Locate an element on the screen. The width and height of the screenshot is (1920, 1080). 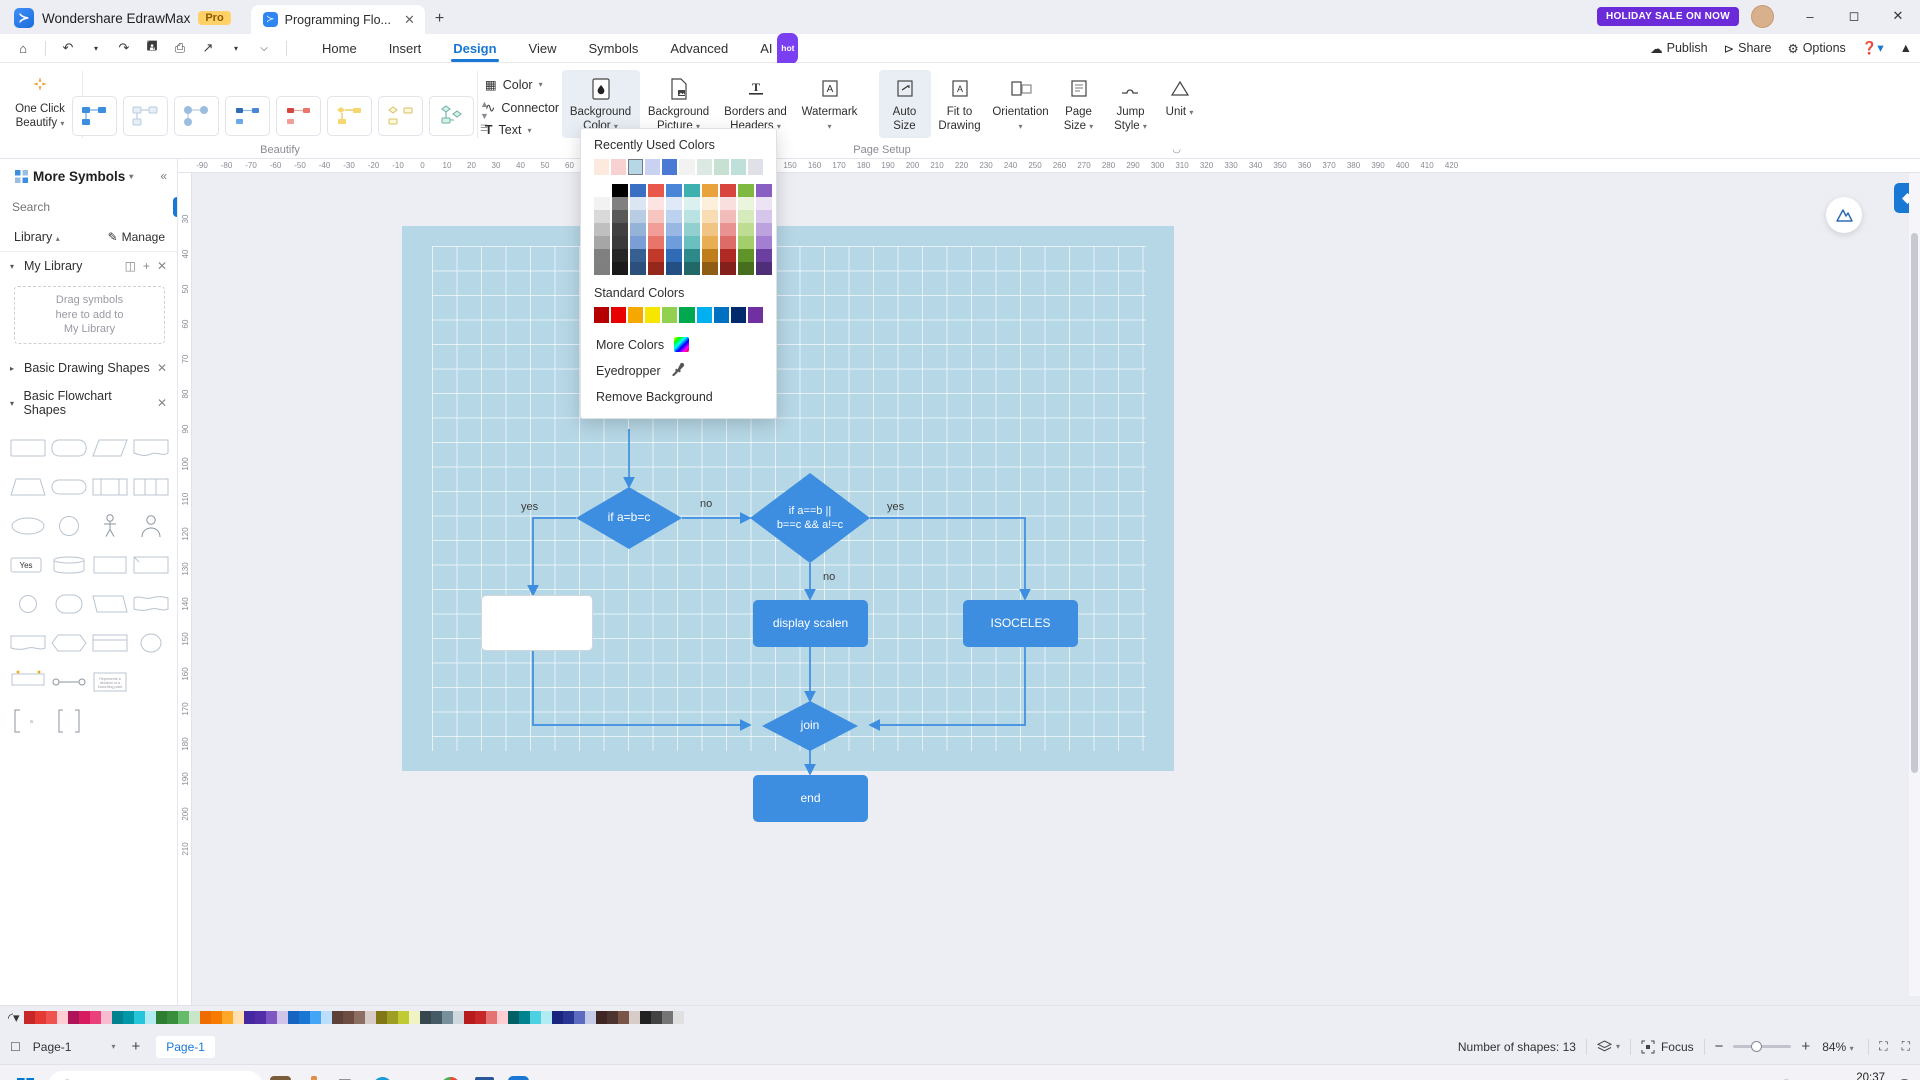
word-icon: W is located at coordinates (484, 1074).